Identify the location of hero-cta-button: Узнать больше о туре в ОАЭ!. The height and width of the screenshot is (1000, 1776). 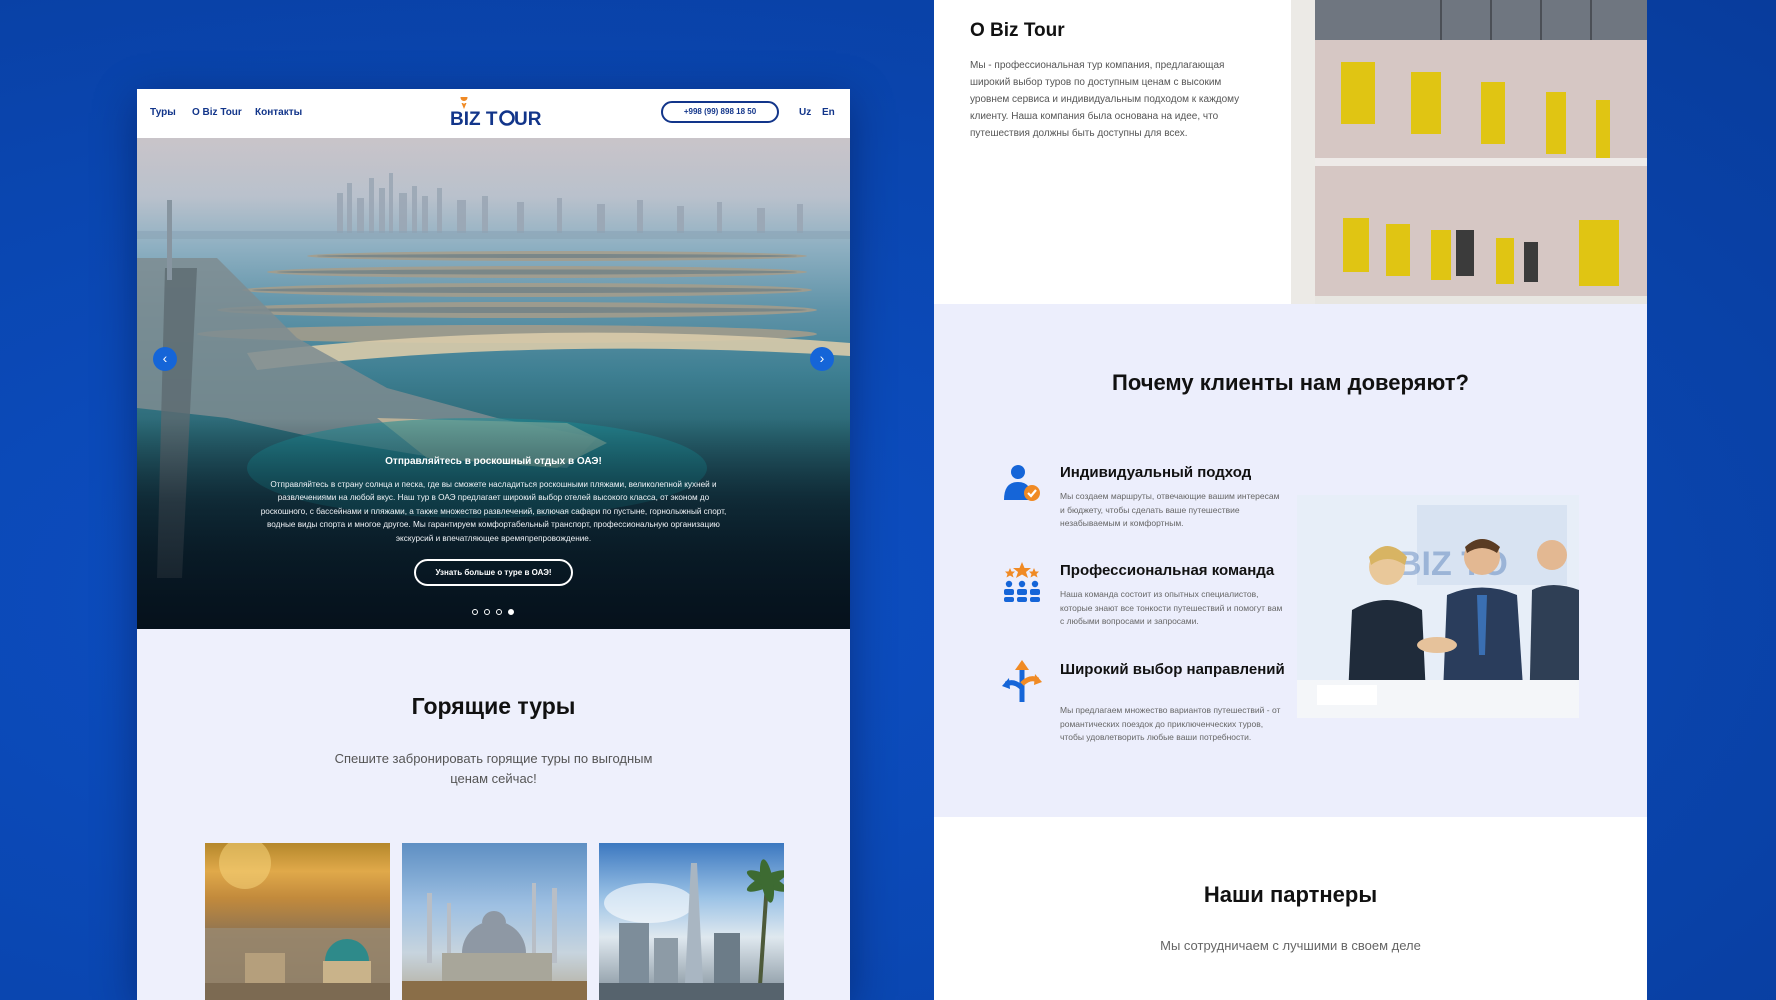
(493, 572).